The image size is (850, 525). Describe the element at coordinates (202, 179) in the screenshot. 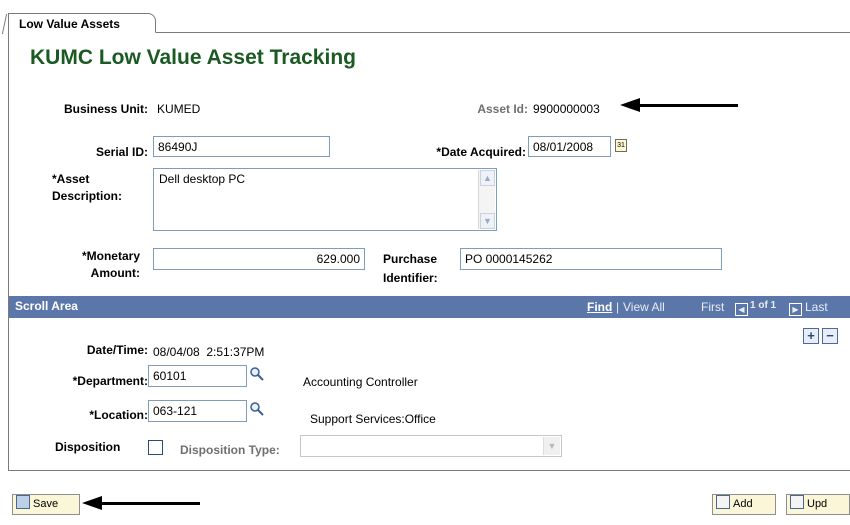

I see `asset-description-text: Dell desktop PC` at that location.